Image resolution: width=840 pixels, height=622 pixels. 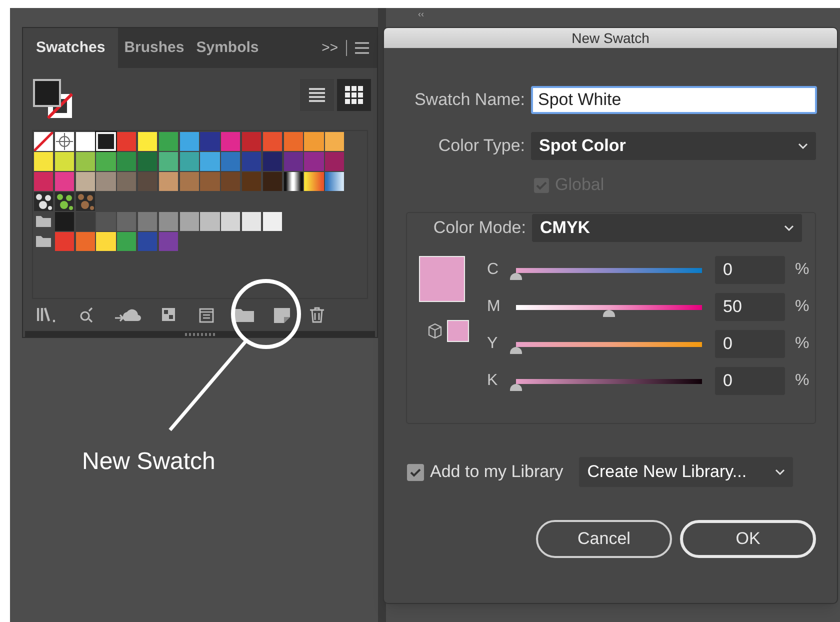 What do you see at coordinates (674, 100) in the screenshot?
I see `swatch-name-field: Spot White` at bounding box center [674, 100].